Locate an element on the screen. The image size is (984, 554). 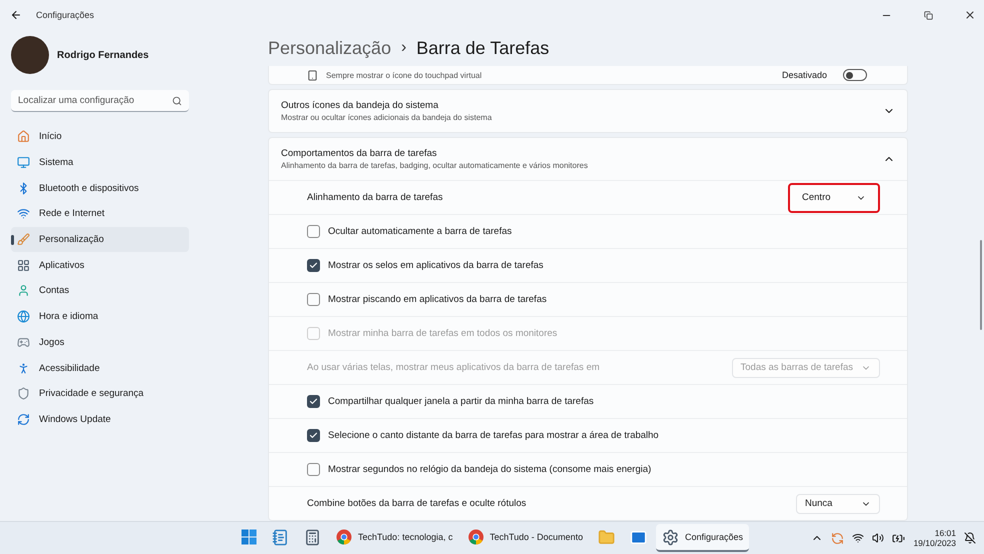
card-description: Mostrar ou ocultar ícones adicionais da bandeja do sistema is located at coordinates (387, 117).